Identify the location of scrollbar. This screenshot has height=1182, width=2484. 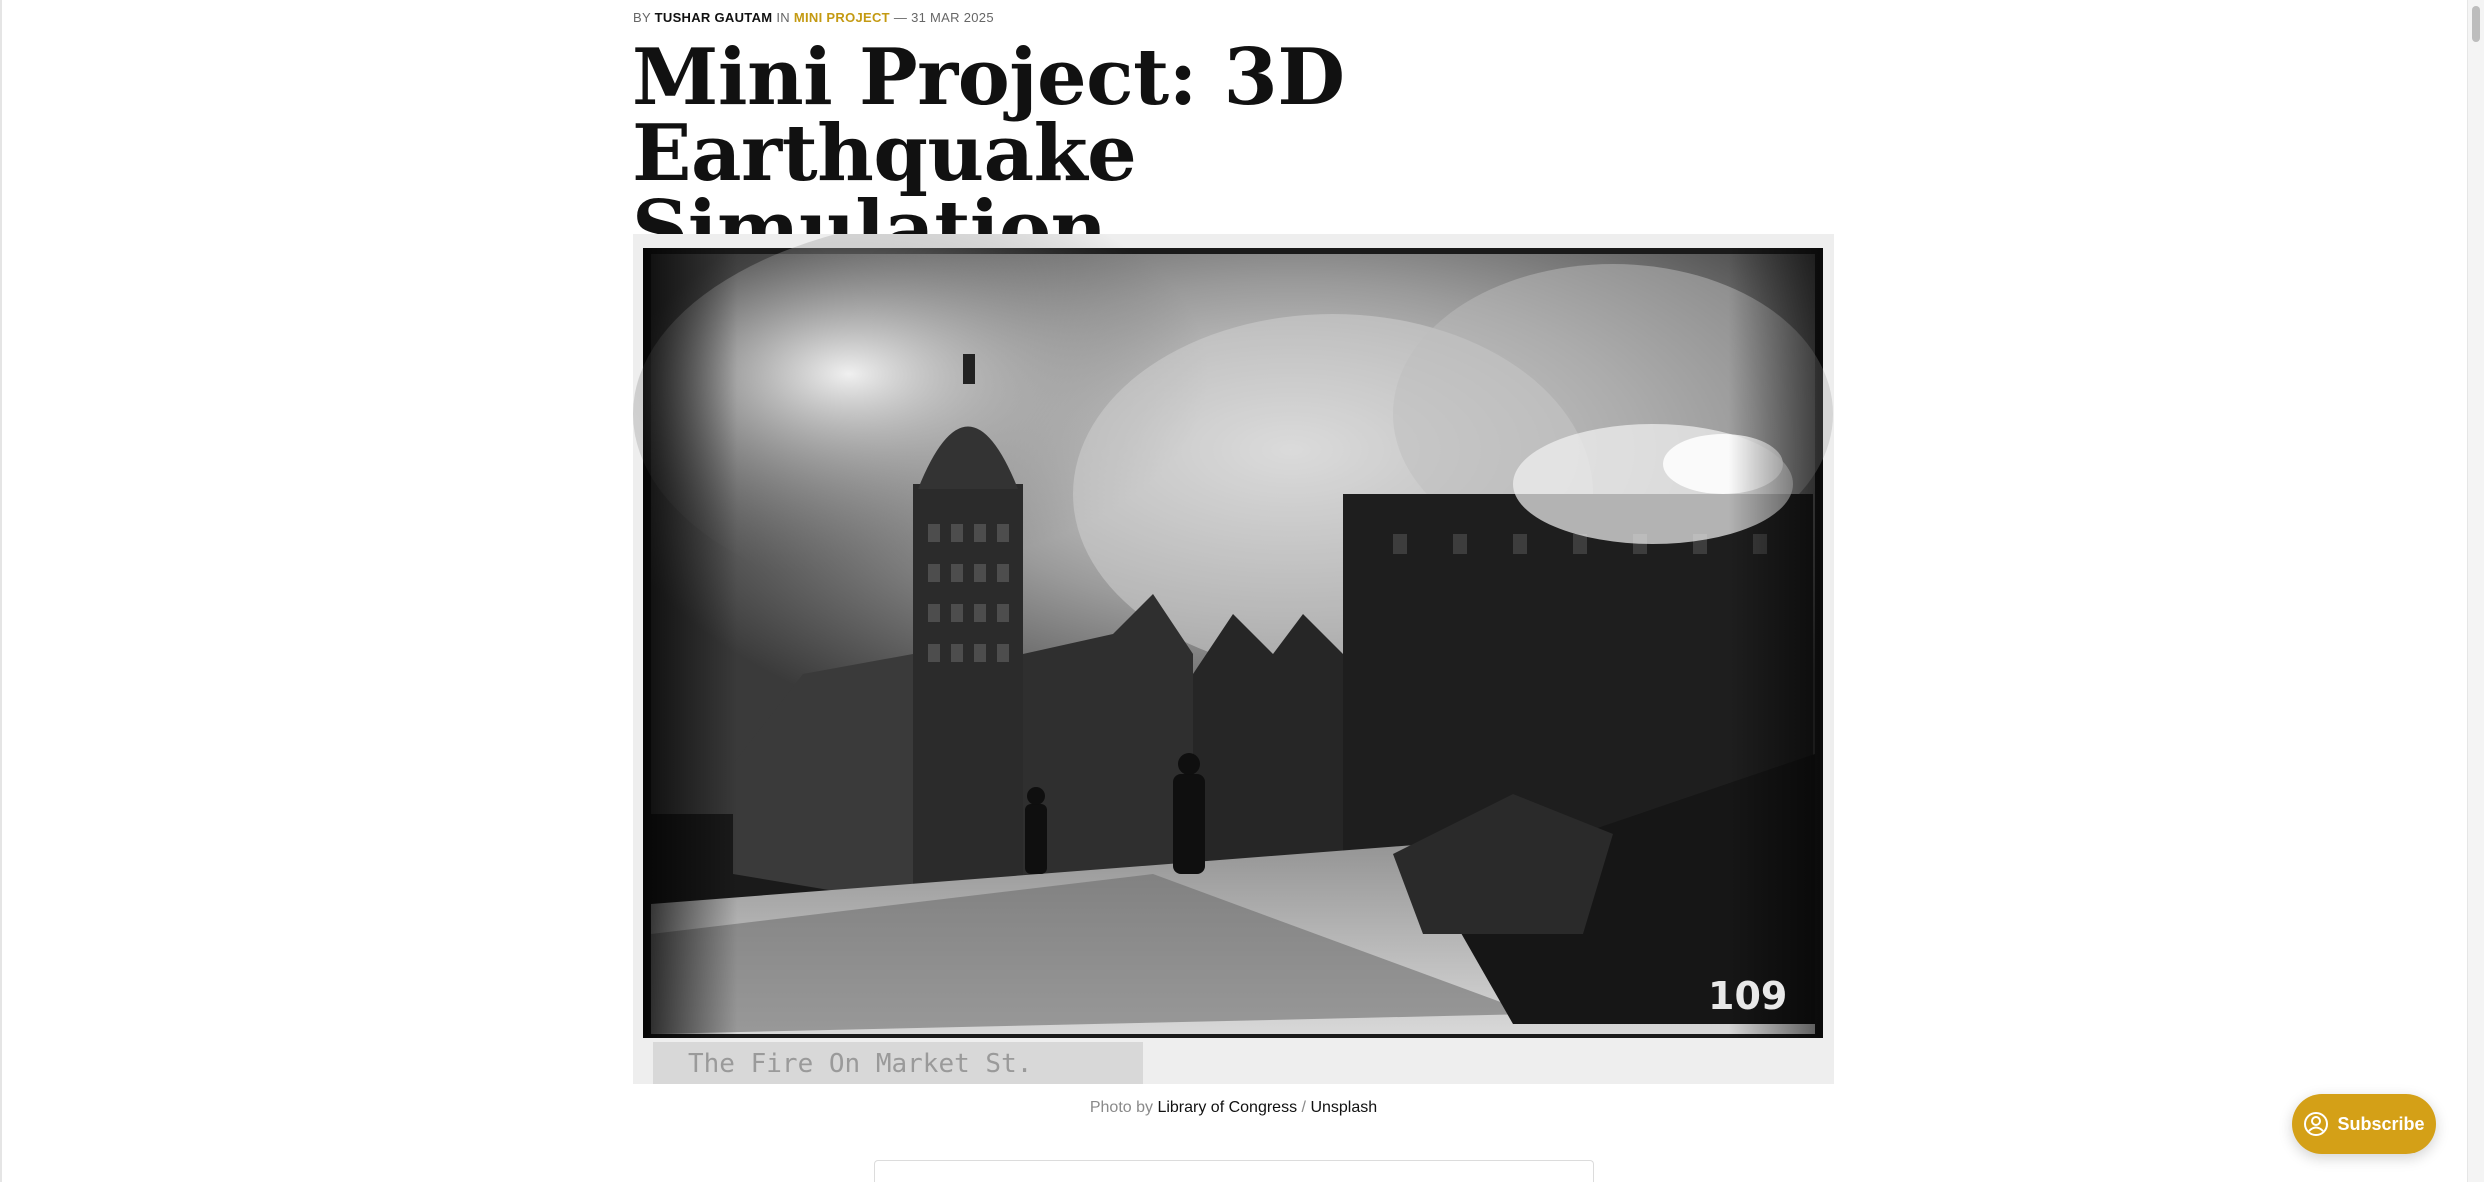
(2475, 591).